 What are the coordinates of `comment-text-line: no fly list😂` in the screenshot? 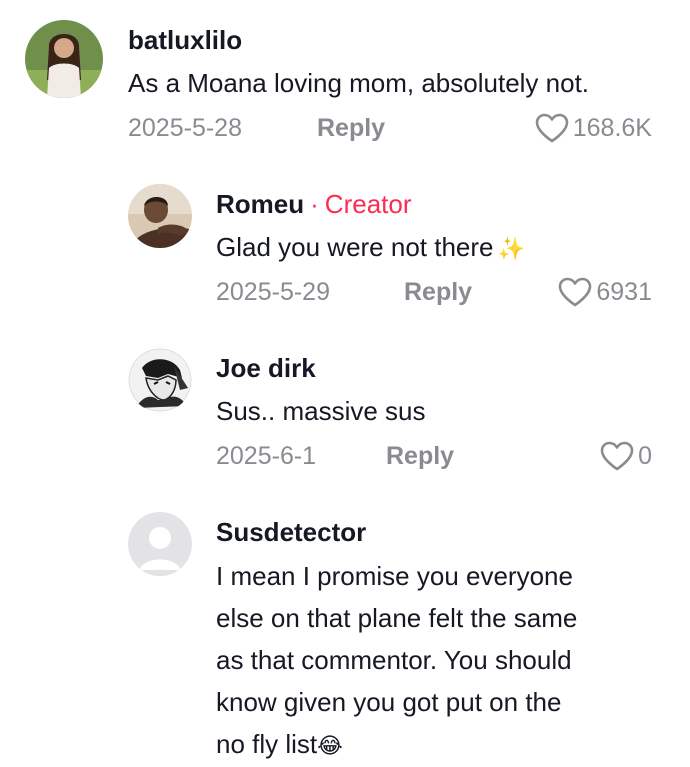 It's located at (436, 745).